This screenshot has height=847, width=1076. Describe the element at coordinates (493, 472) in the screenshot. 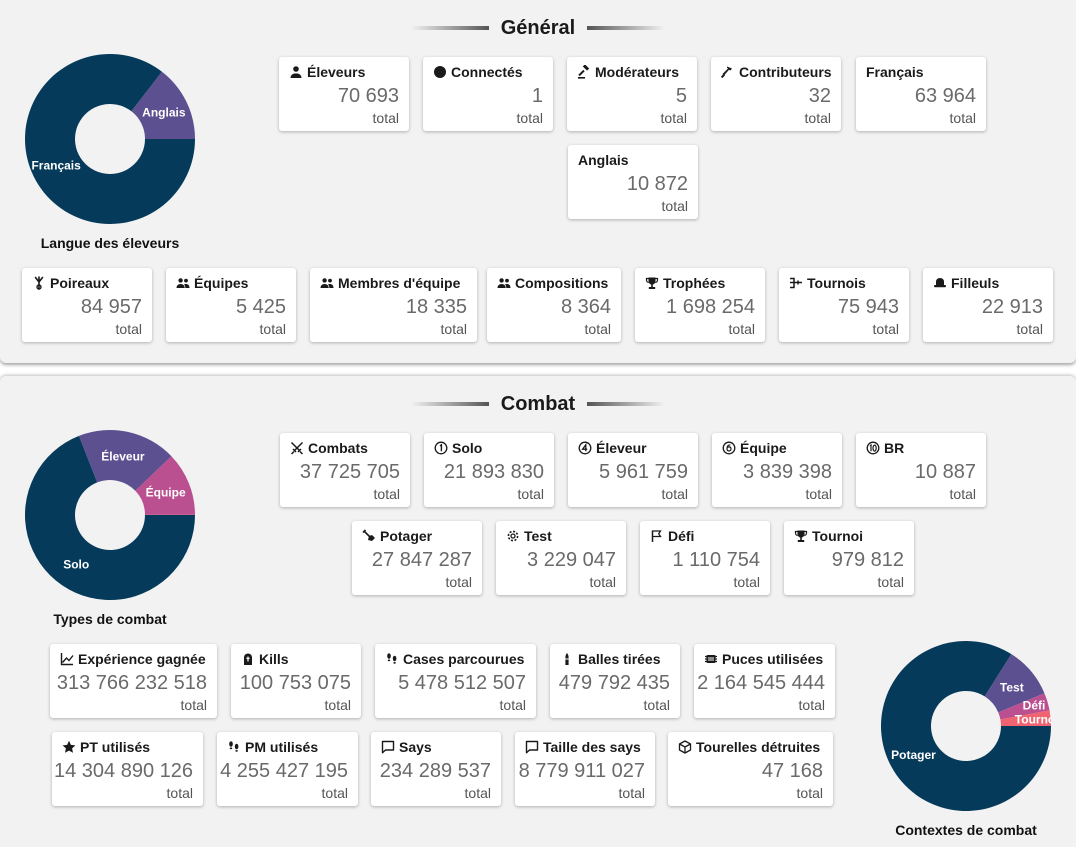

I see `stat-card-value: 21 893 830` at that location.